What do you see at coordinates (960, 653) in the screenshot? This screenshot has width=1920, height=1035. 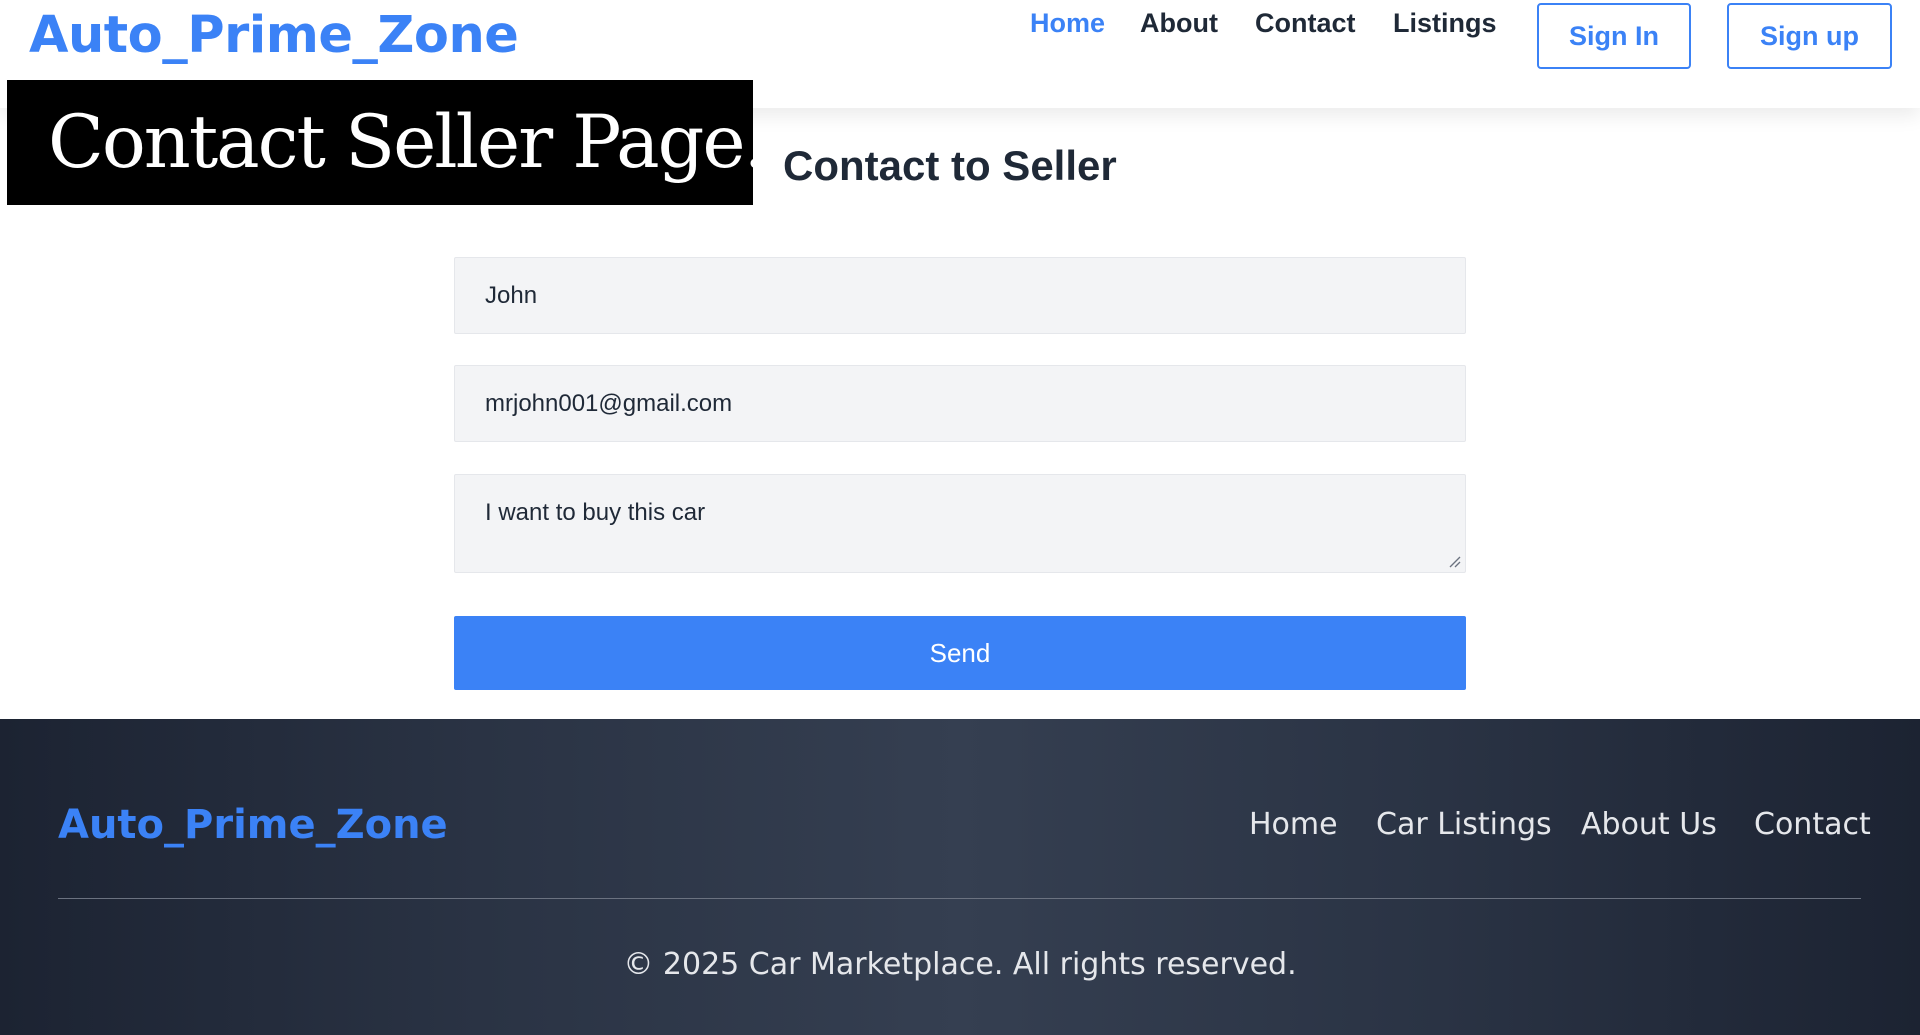 I see `send-button: Send` at bounding box center [960, 653].